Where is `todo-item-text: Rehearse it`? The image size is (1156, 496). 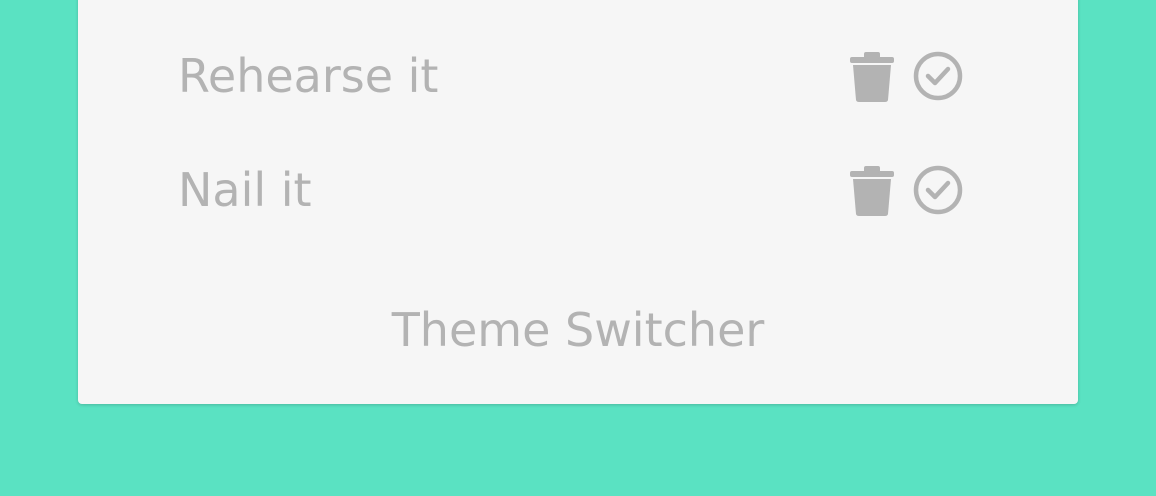 todo-item-text: Rehearse it is located at coordinates (308, 76).